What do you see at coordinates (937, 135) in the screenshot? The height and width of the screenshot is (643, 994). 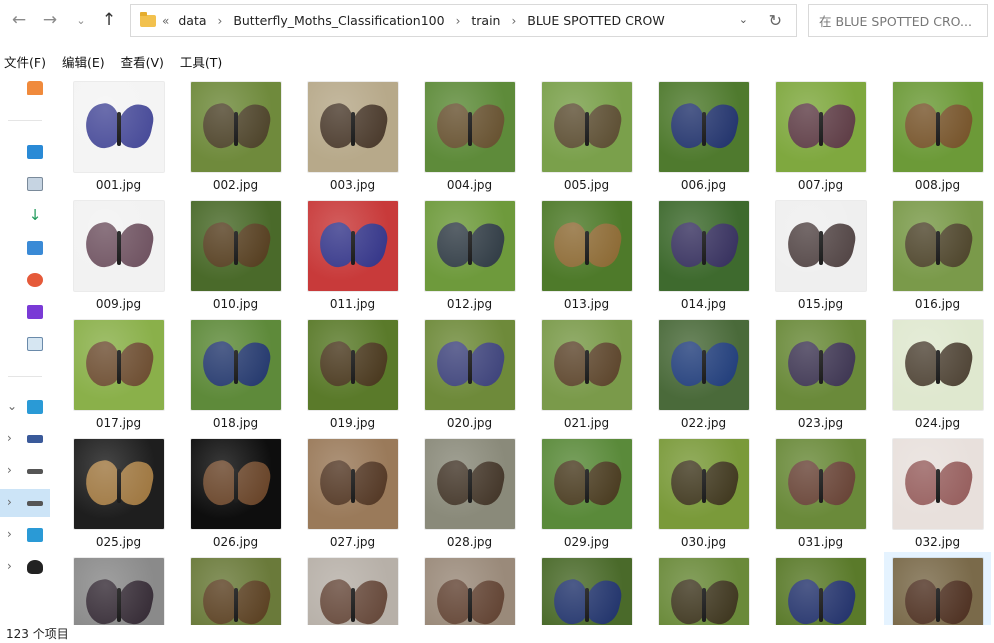 I see `file-item: 008.jpg` at bounding box center [937, 135].